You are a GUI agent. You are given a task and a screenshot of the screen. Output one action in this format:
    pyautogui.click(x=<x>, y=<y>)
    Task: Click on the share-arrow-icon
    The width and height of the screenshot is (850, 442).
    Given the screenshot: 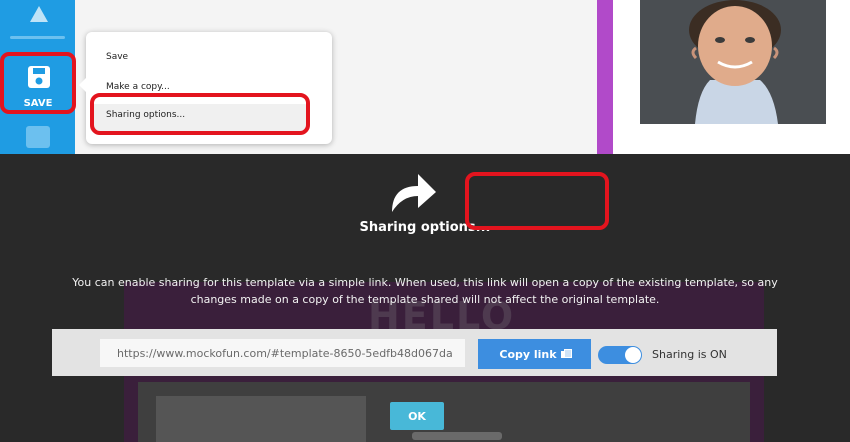 What is the action you would take?
    pyautogui.click(x=414, y=193)
    